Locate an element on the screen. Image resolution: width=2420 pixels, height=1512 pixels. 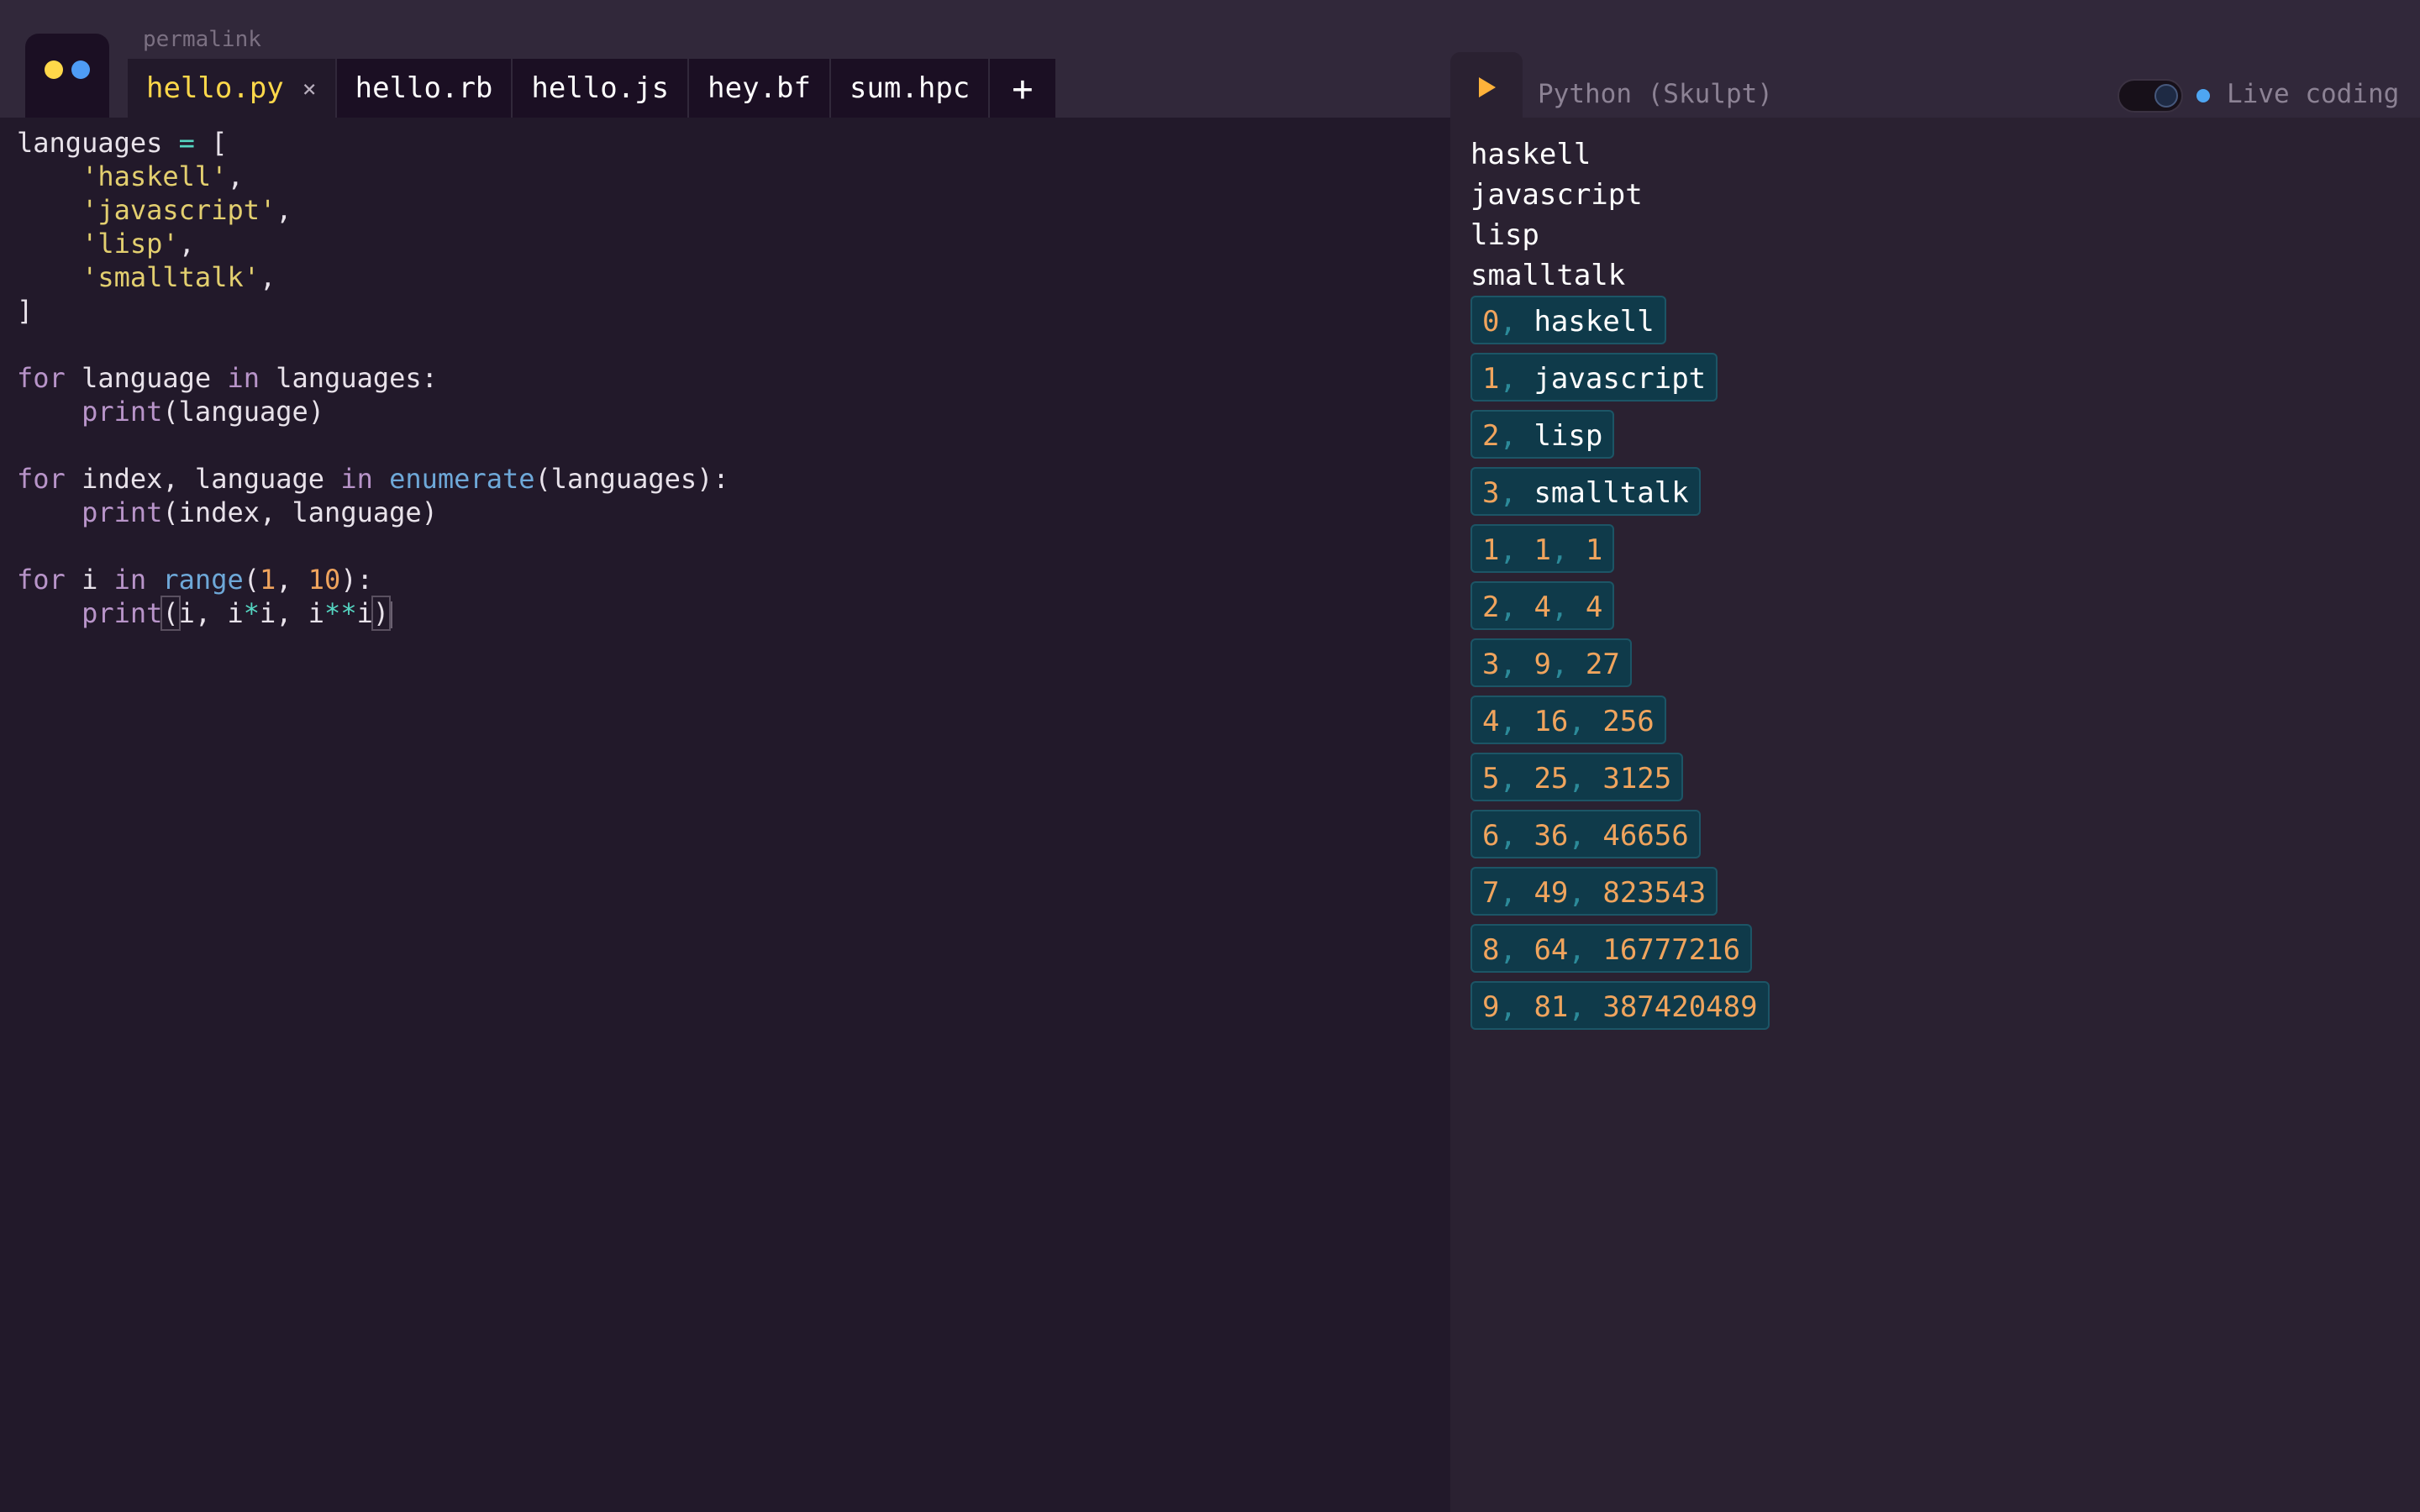
number-value: 4 is located at coordinates (1491, 721).